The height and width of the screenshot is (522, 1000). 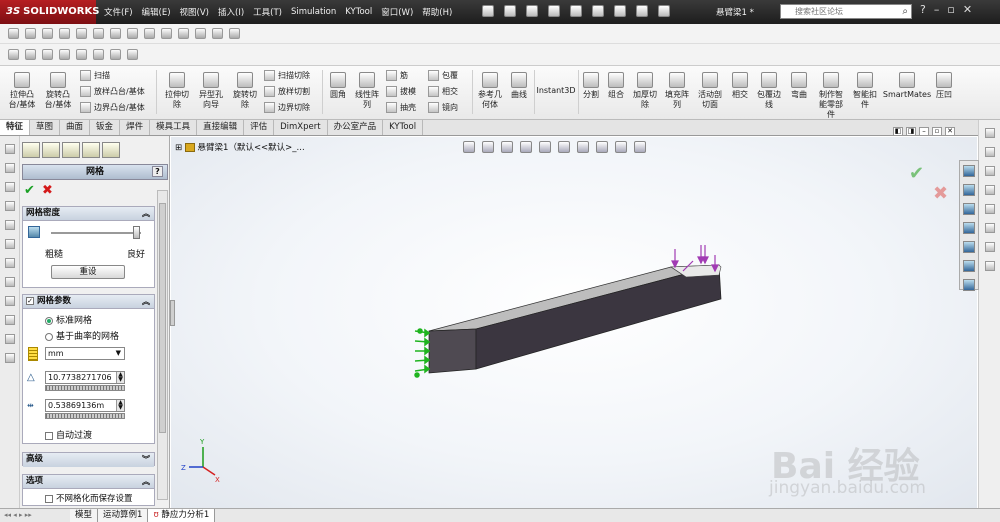 What do you see at coordinates (245, 91) in the screenshot?
I see `revolve-cut-button: 旋转切除` at bounding box center [245, 91].